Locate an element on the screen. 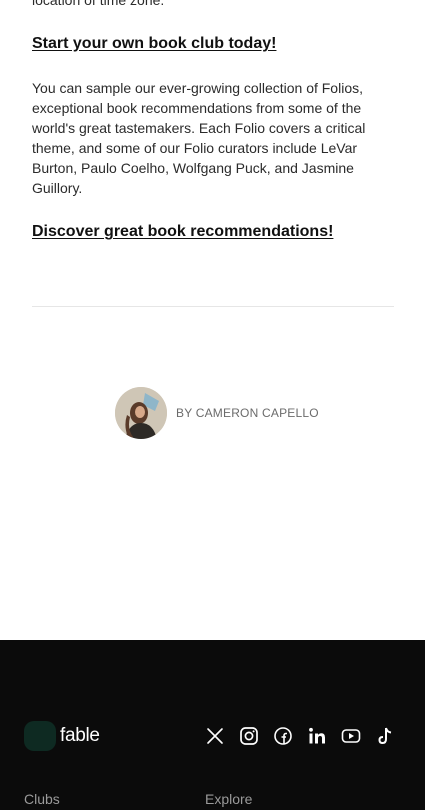  discover-recommendations-link: Discover great book recommendations! is located at coordinates (182, 232).